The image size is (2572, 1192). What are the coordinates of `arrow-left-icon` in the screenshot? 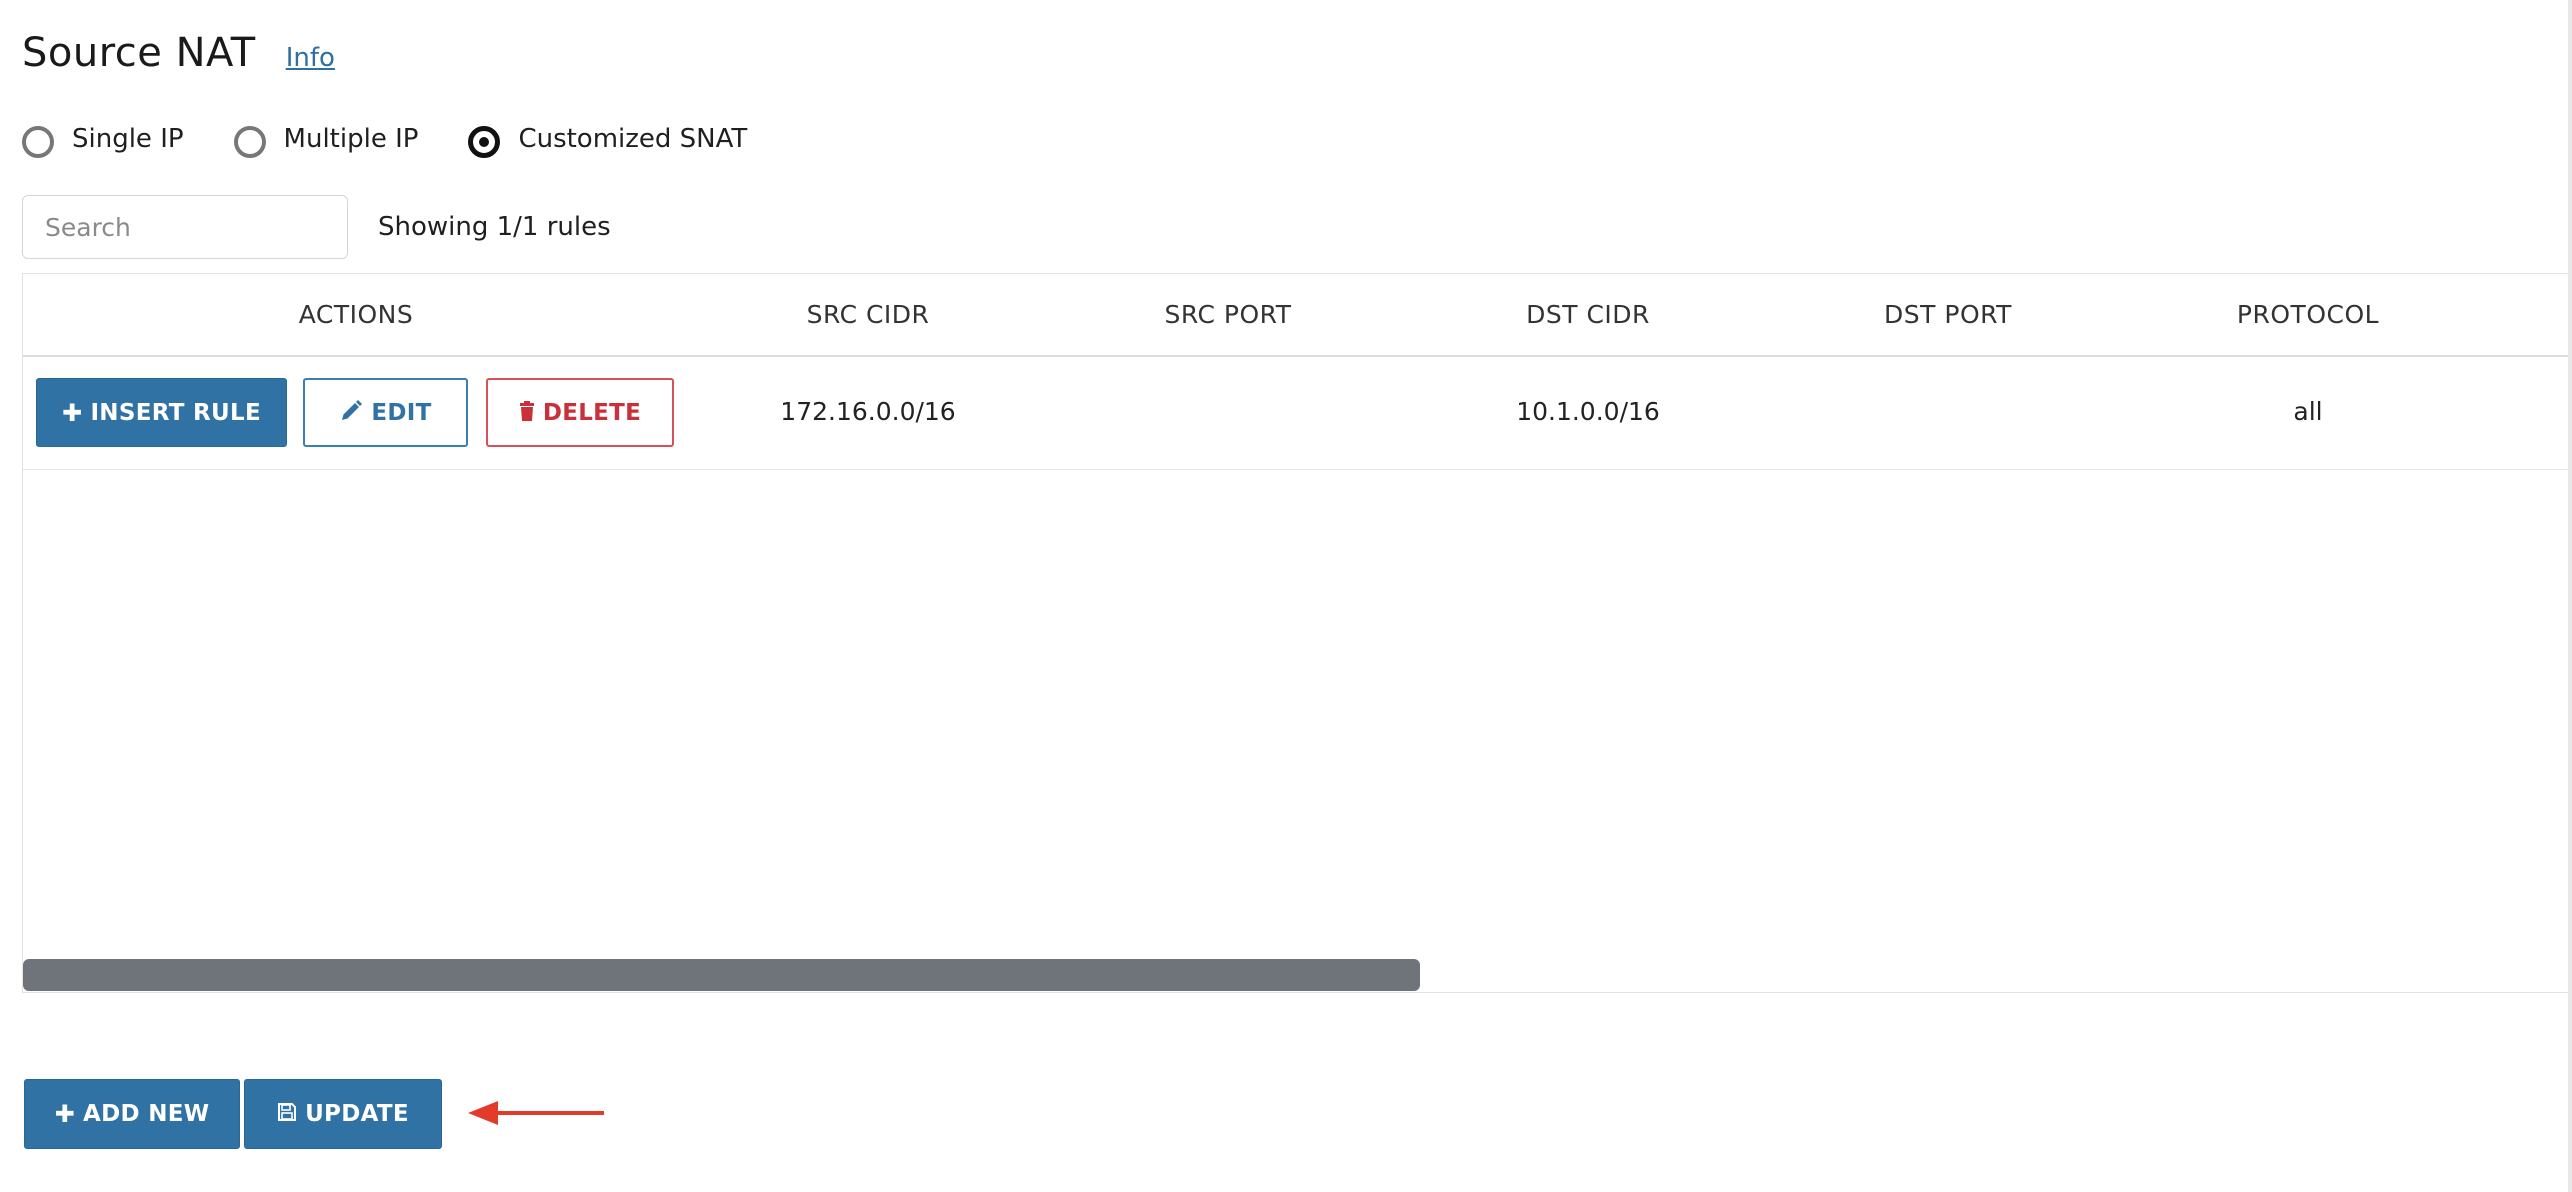 It's located at (538, 1115).